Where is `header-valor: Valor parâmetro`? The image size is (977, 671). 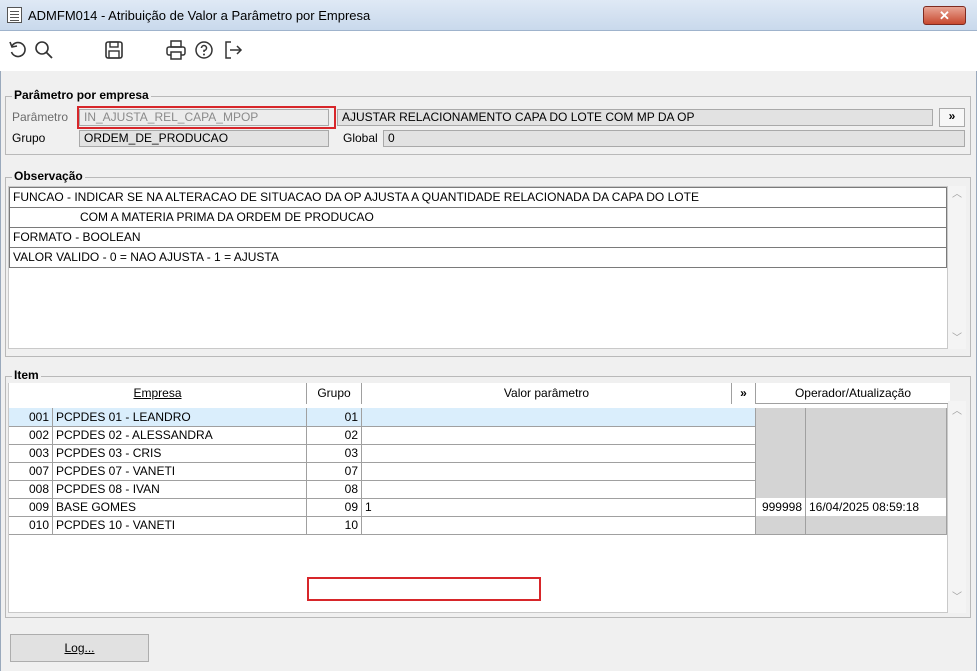
header-valor: Valor parâmetro is located at coordinates (547, 393).